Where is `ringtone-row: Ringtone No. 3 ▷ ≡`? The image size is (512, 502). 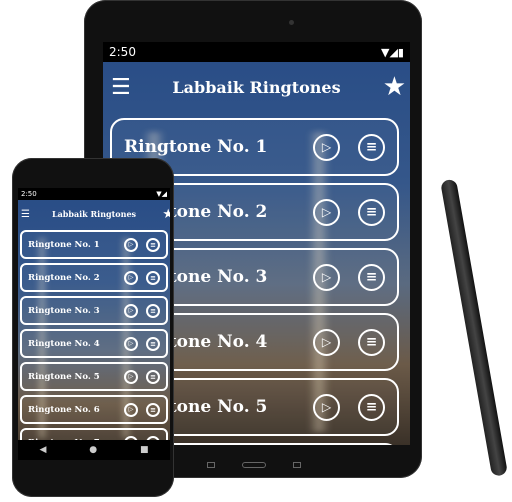 ringtone-row: Ringtone No. 3 ▷ ≡ is located at coordinates (94, 310).